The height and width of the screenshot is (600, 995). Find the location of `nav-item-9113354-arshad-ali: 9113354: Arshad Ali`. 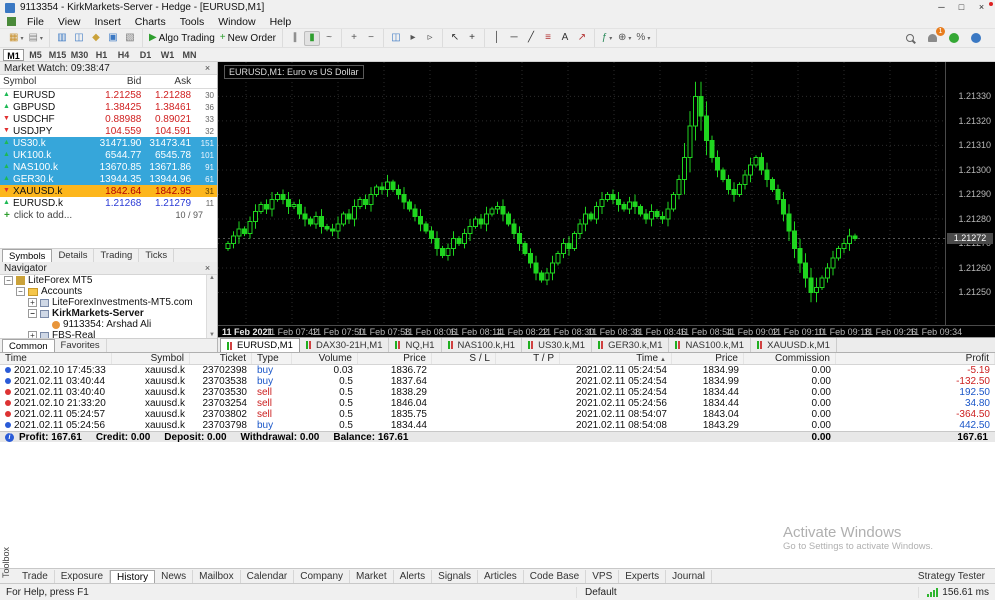

nav-item-9113354-arshad-ali: 9113354: Arshad Ali is located at coordinates (108, 324).